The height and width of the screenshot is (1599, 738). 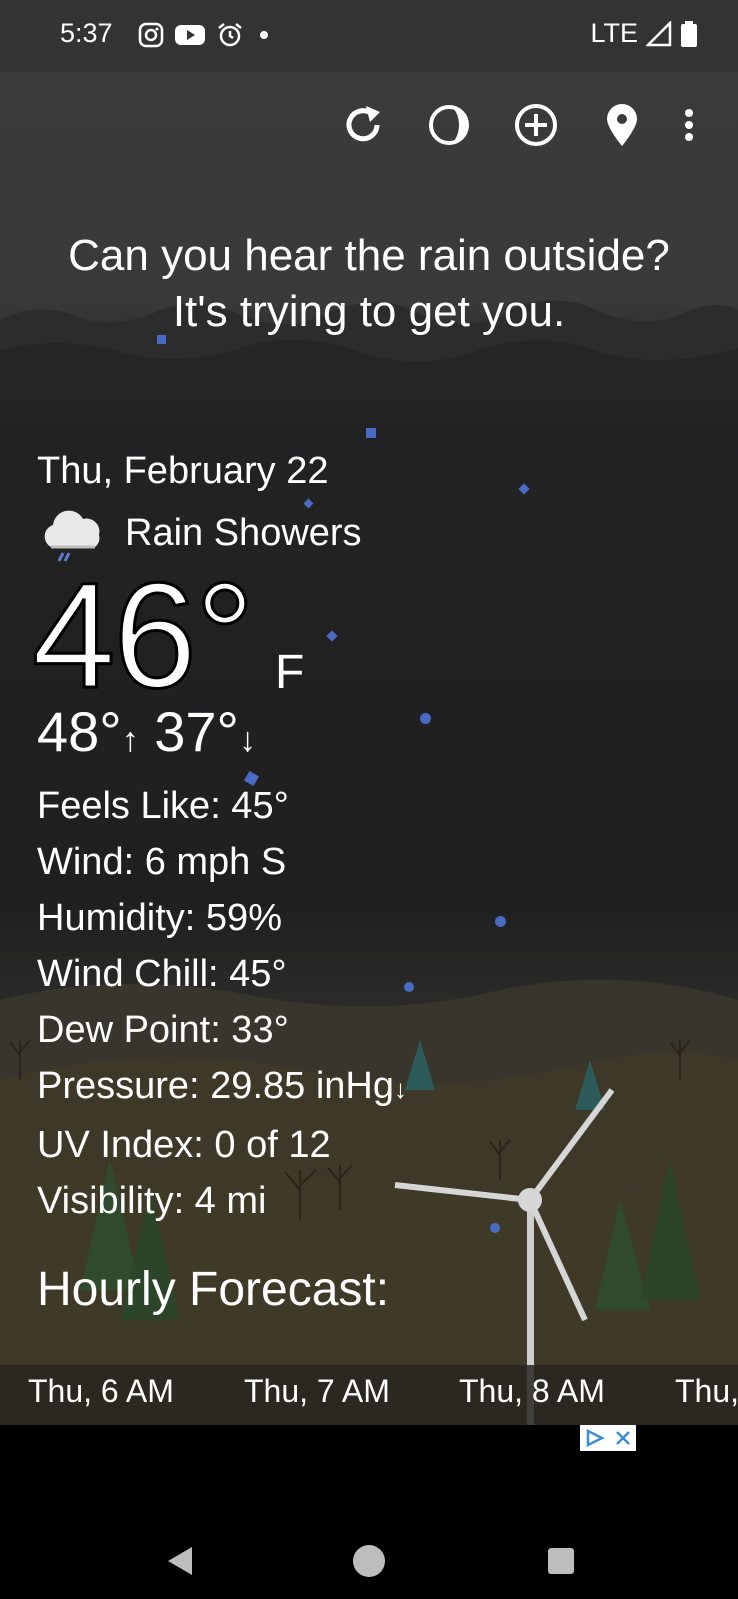 I want to click on moon-phase-button, so click(x=449, y=125).